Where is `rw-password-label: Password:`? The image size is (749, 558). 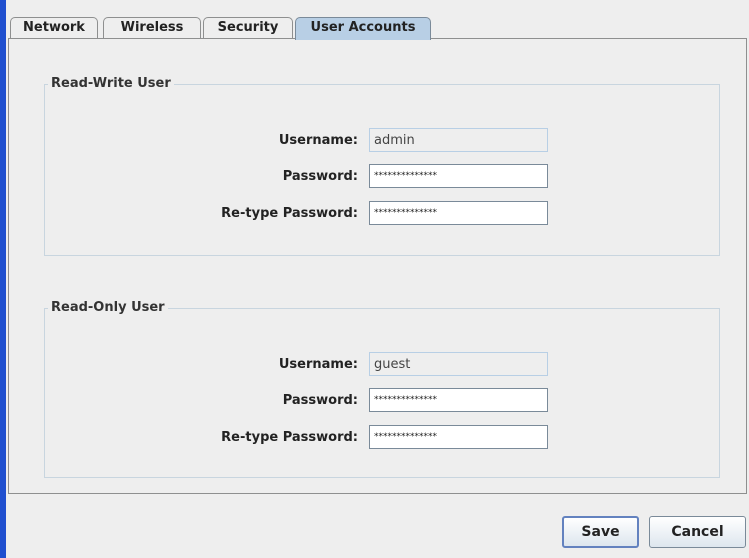 rw-password-label: Password: is located at coordinates (320, 176).